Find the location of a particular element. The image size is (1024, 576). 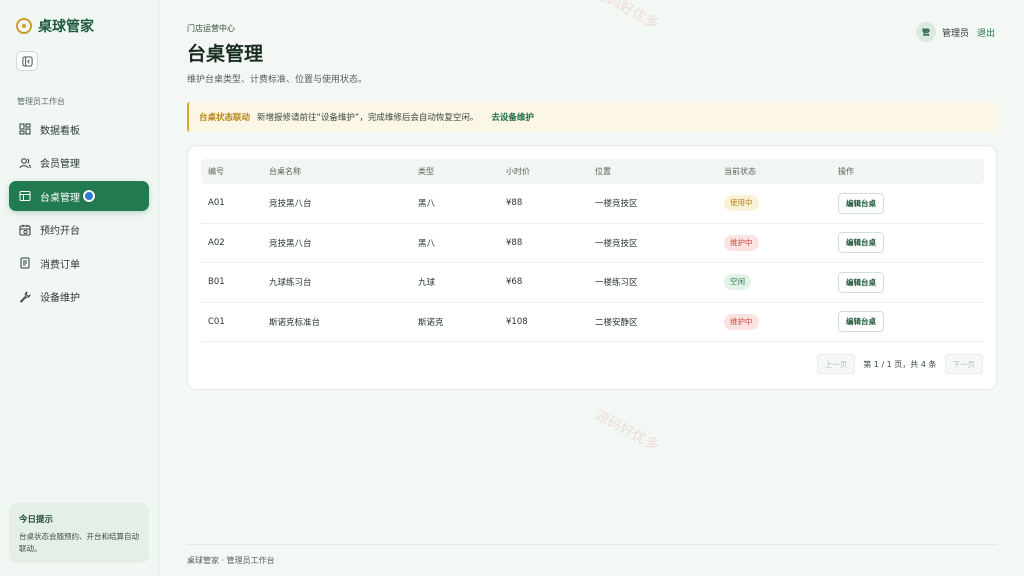

cell-id: A02 is located at coordinates (216, 242).